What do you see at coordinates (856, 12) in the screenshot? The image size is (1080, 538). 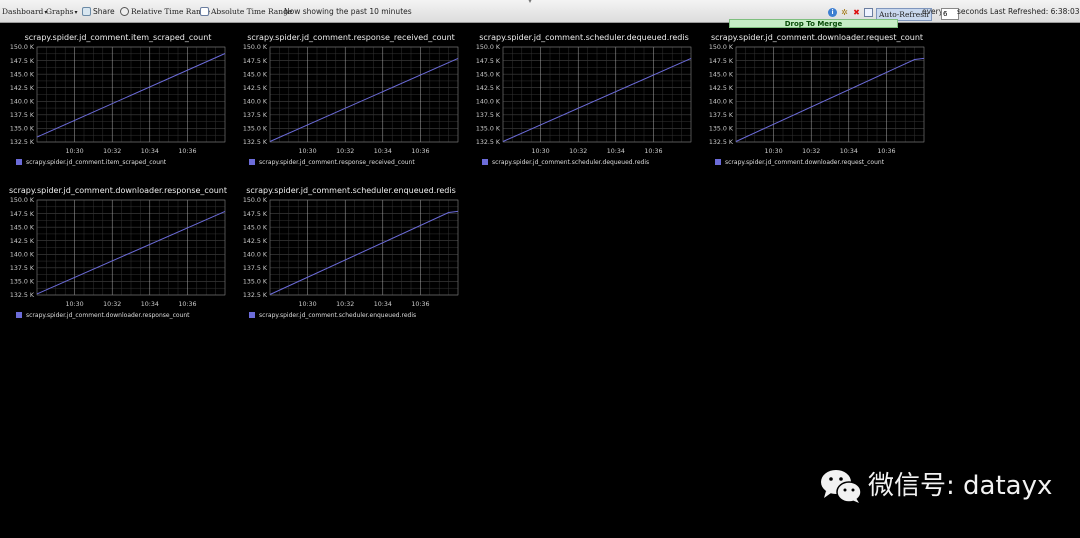 I see `close-icon: ✖` at bounding box center [856, 12].